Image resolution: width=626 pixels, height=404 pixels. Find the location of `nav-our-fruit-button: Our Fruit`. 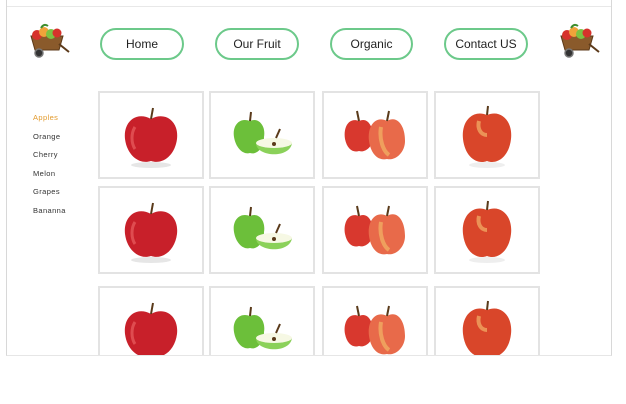

nav-our-fruit-button: Our Fruit is located at coordinates (257, 44).